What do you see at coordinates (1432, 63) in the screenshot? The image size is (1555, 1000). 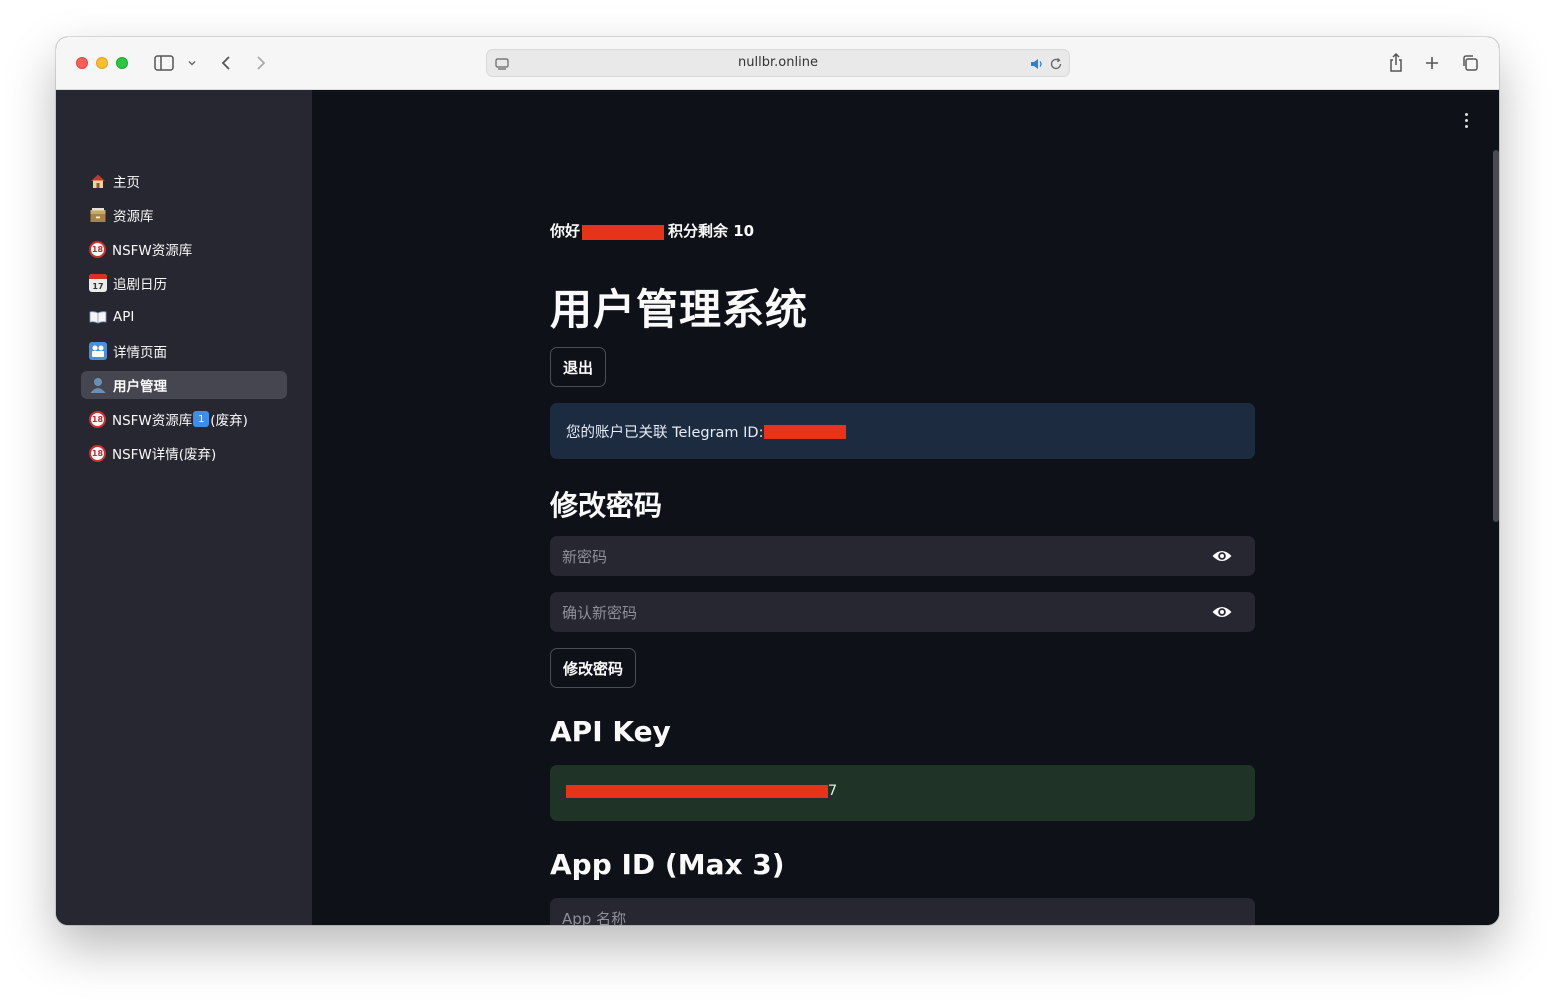 I see `new-tab-icon` at bounding box center [1432, 63].